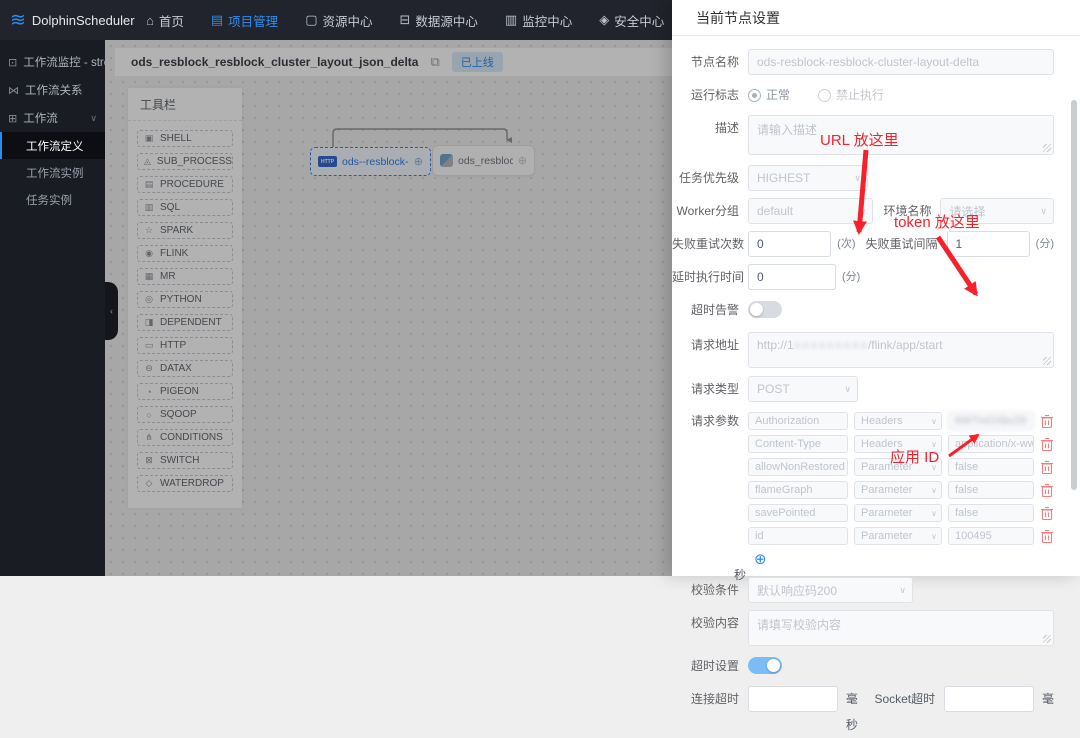  What do you see at coordinates (898, 421) in the screenshot?
I see `param-type-select: Headers ∨` at bounding box center [898, 421].